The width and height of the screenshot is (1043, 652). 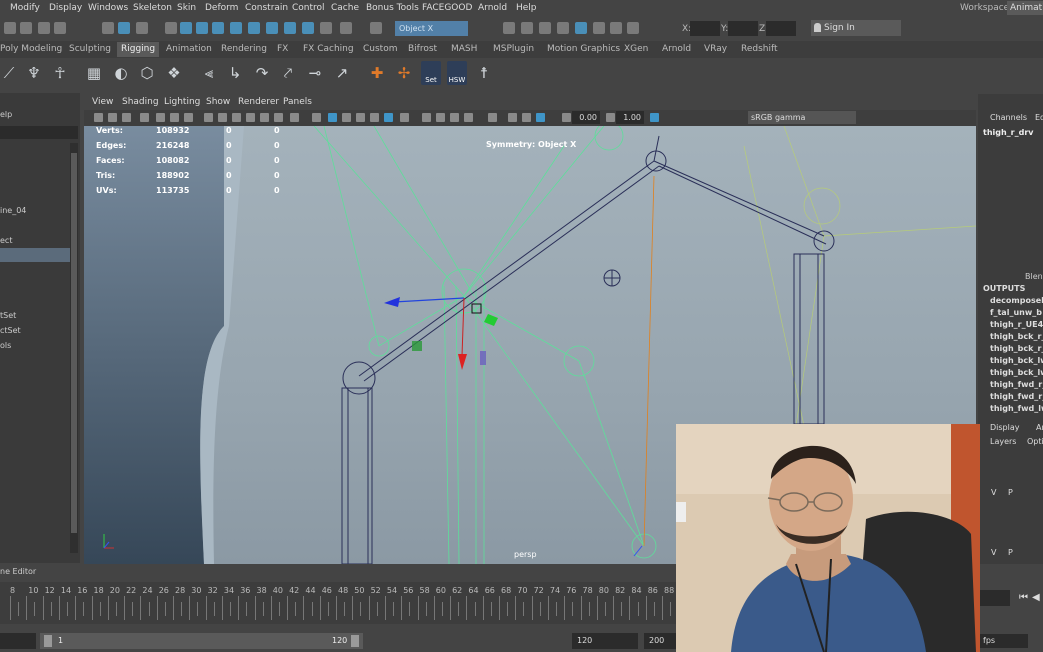 What do you see at coordinates (440, 117) in the screenshot?
I see `motion-blur-icon` at bounding box center [440, 117].